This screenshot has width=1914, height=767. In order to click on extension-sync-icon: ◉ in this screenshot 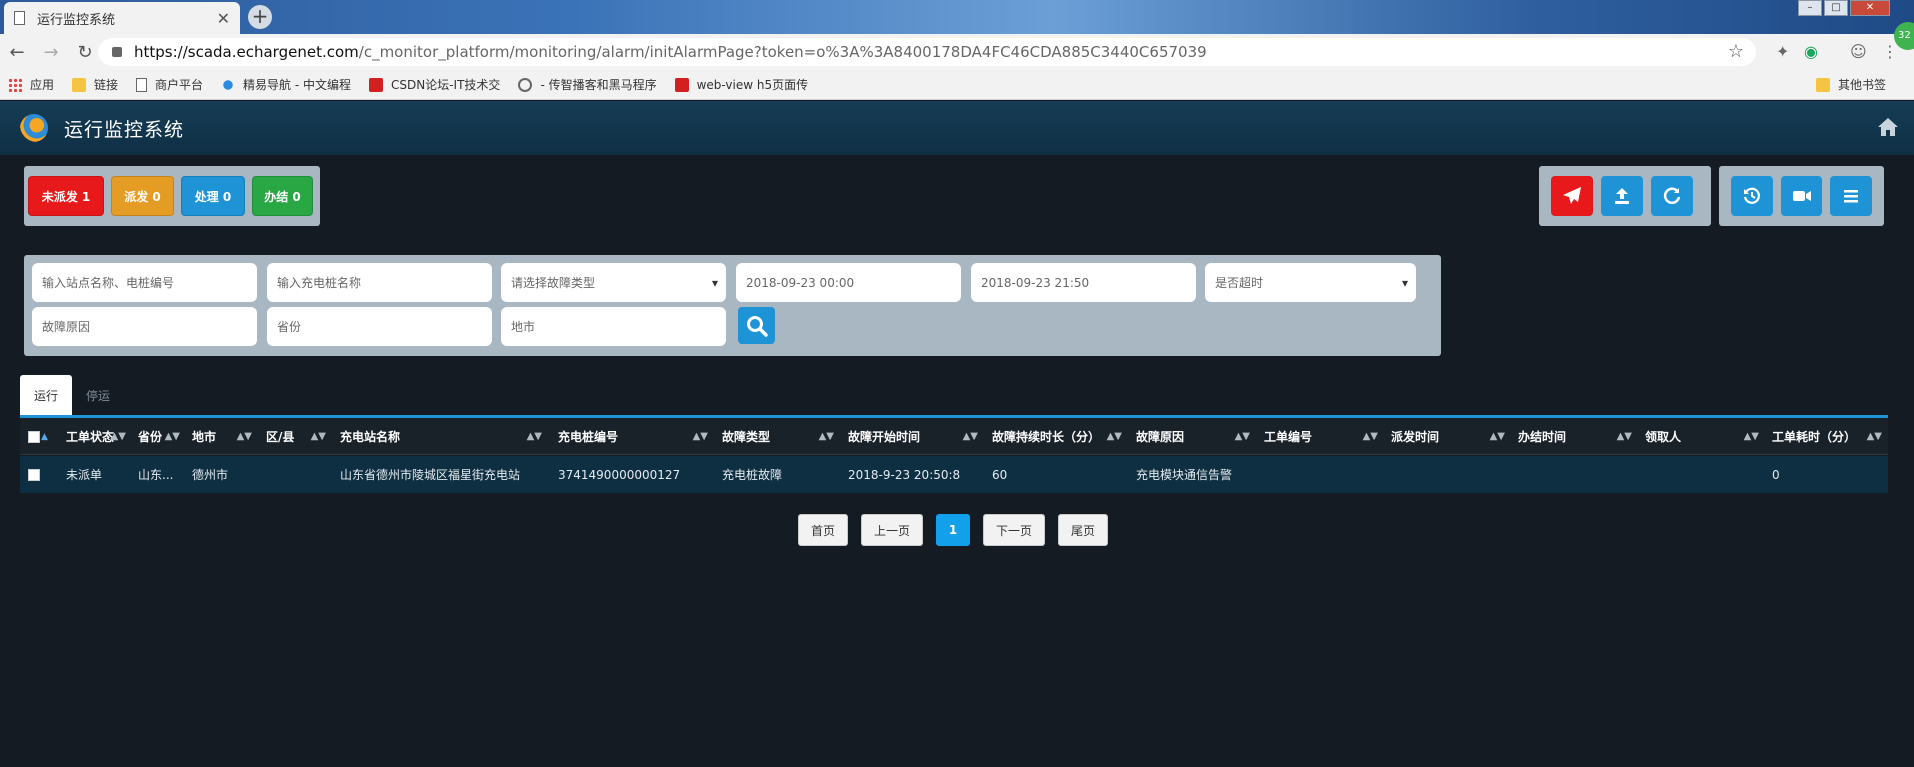, I will do `click(1811, 51)`.